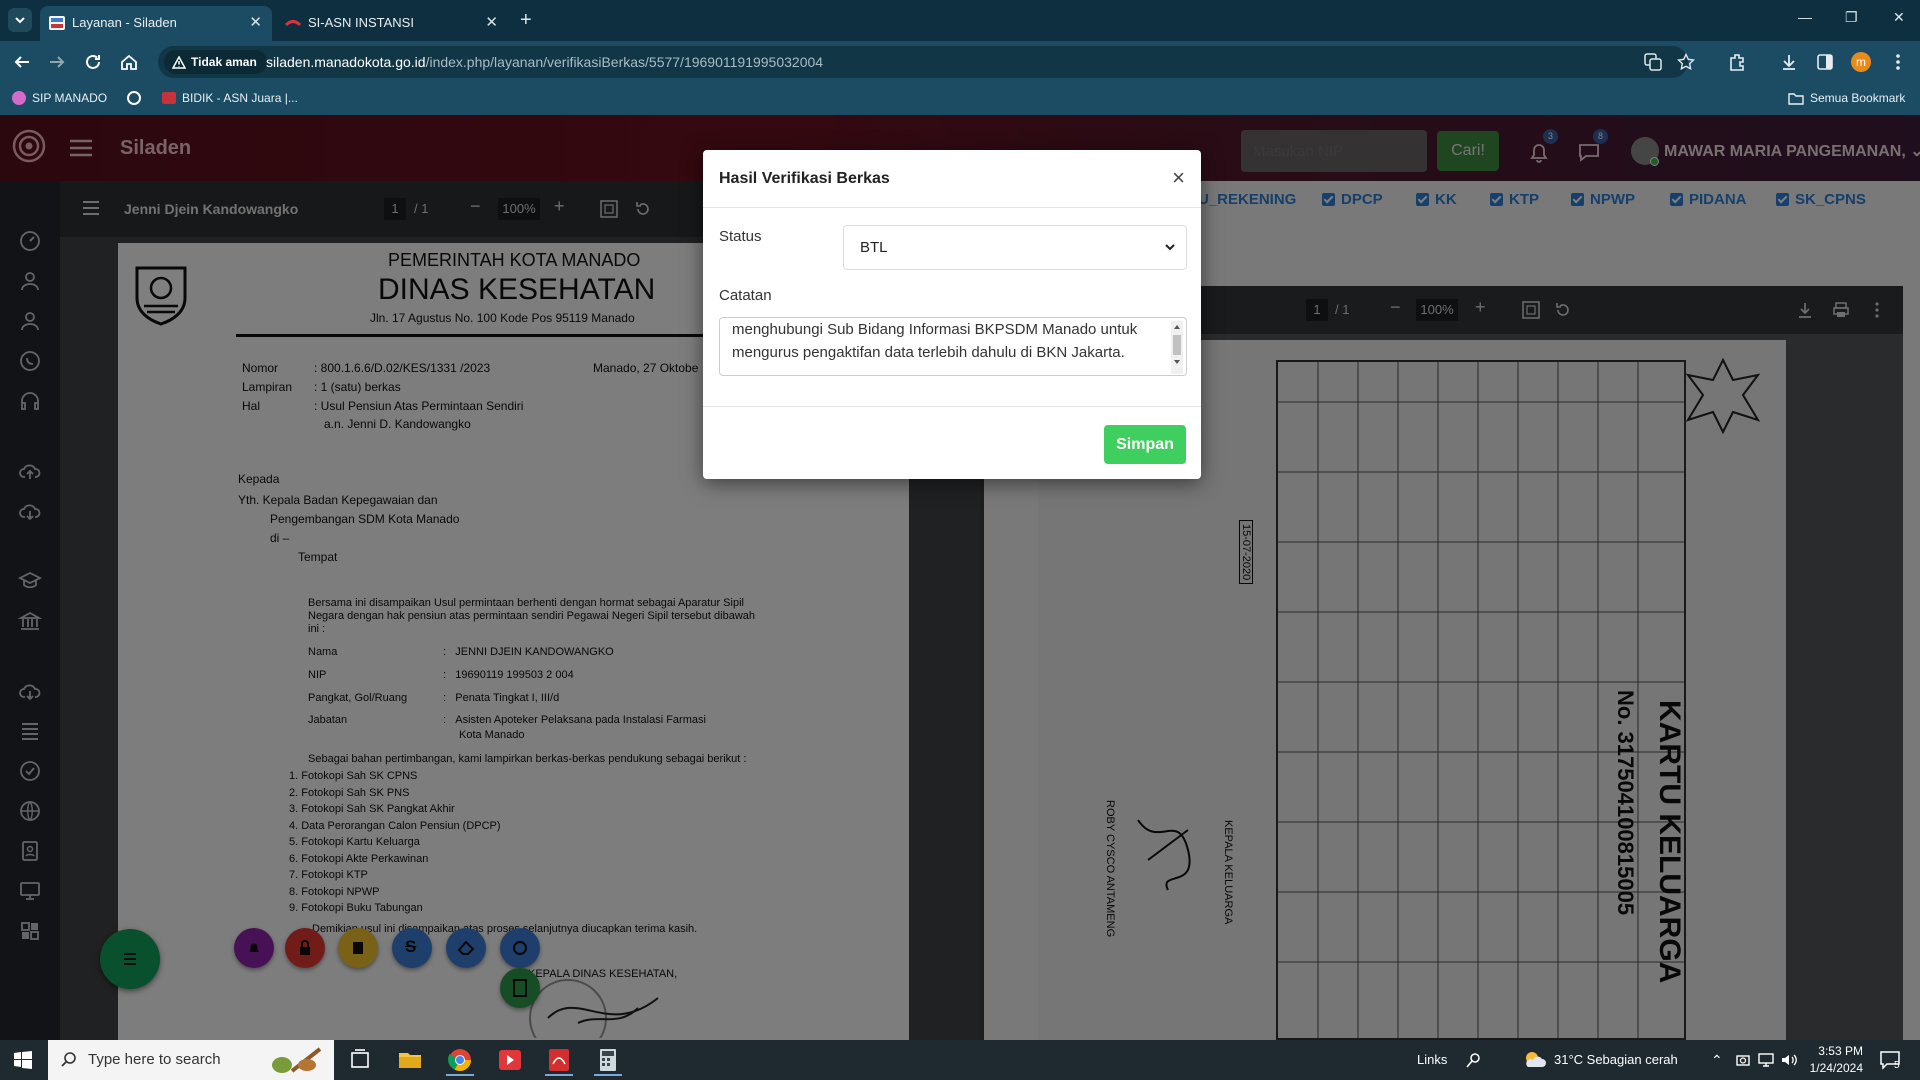 The width and height of the screenshot is (1920, 1080). Describe the element at coordinates (1825, 62) in the screenshot. I see `side-panel-icon` at that location.